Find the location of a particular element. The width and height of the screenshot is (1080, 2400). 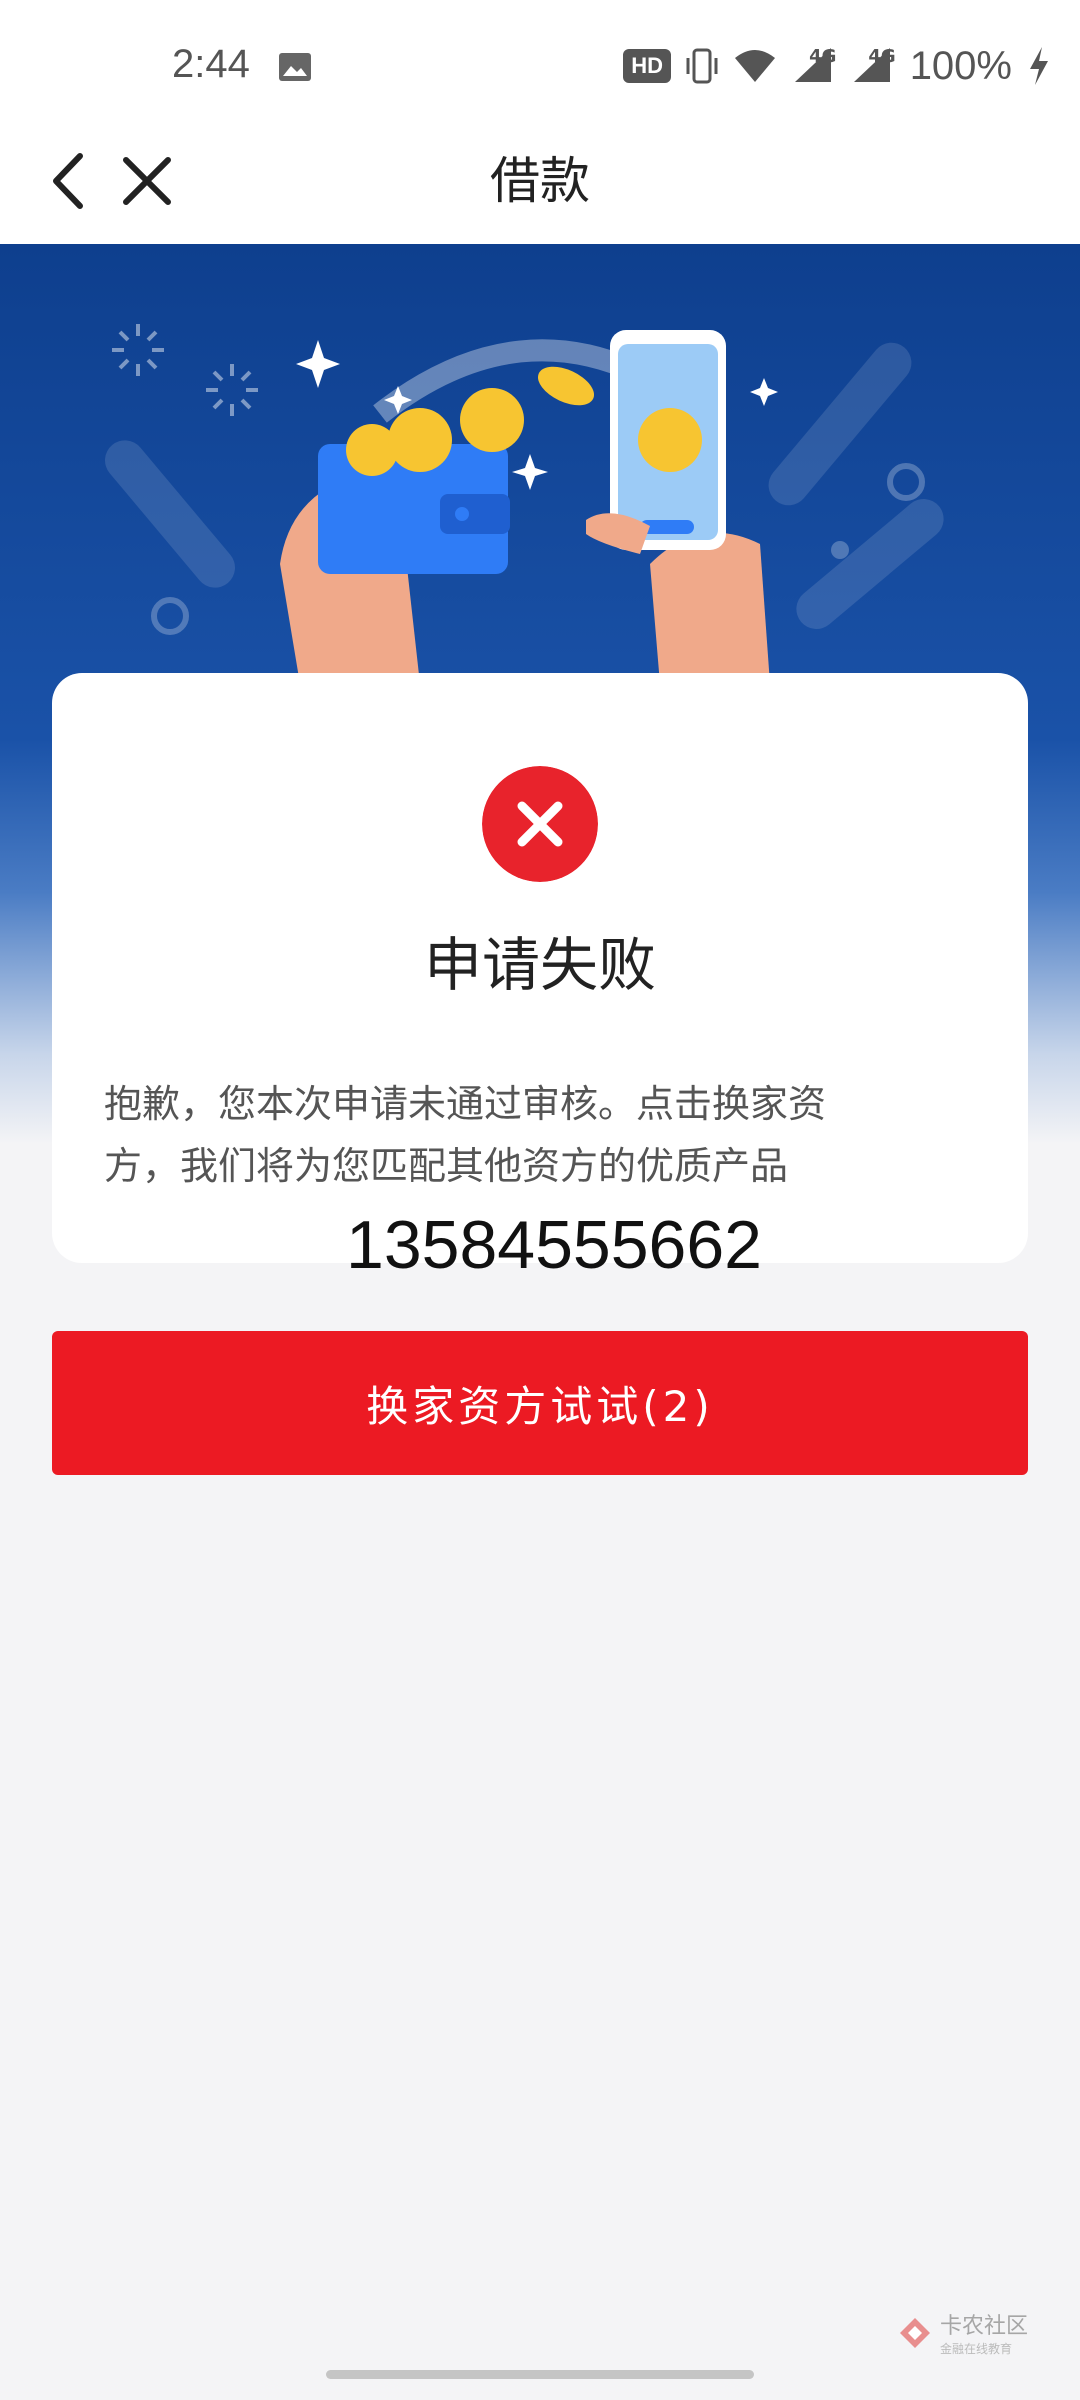

result-message-line-1: 抱歉，您本次申请未通过审核。点击换家资 is located at coordinates (465, 1104).